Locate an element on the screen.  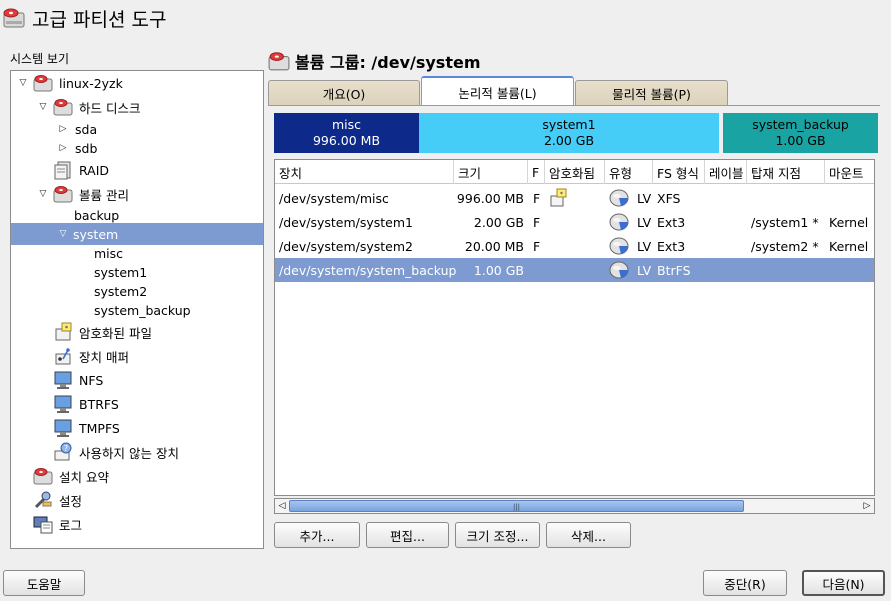
tree-item-system-backup: system_backup is located at coordinates (142, 310).